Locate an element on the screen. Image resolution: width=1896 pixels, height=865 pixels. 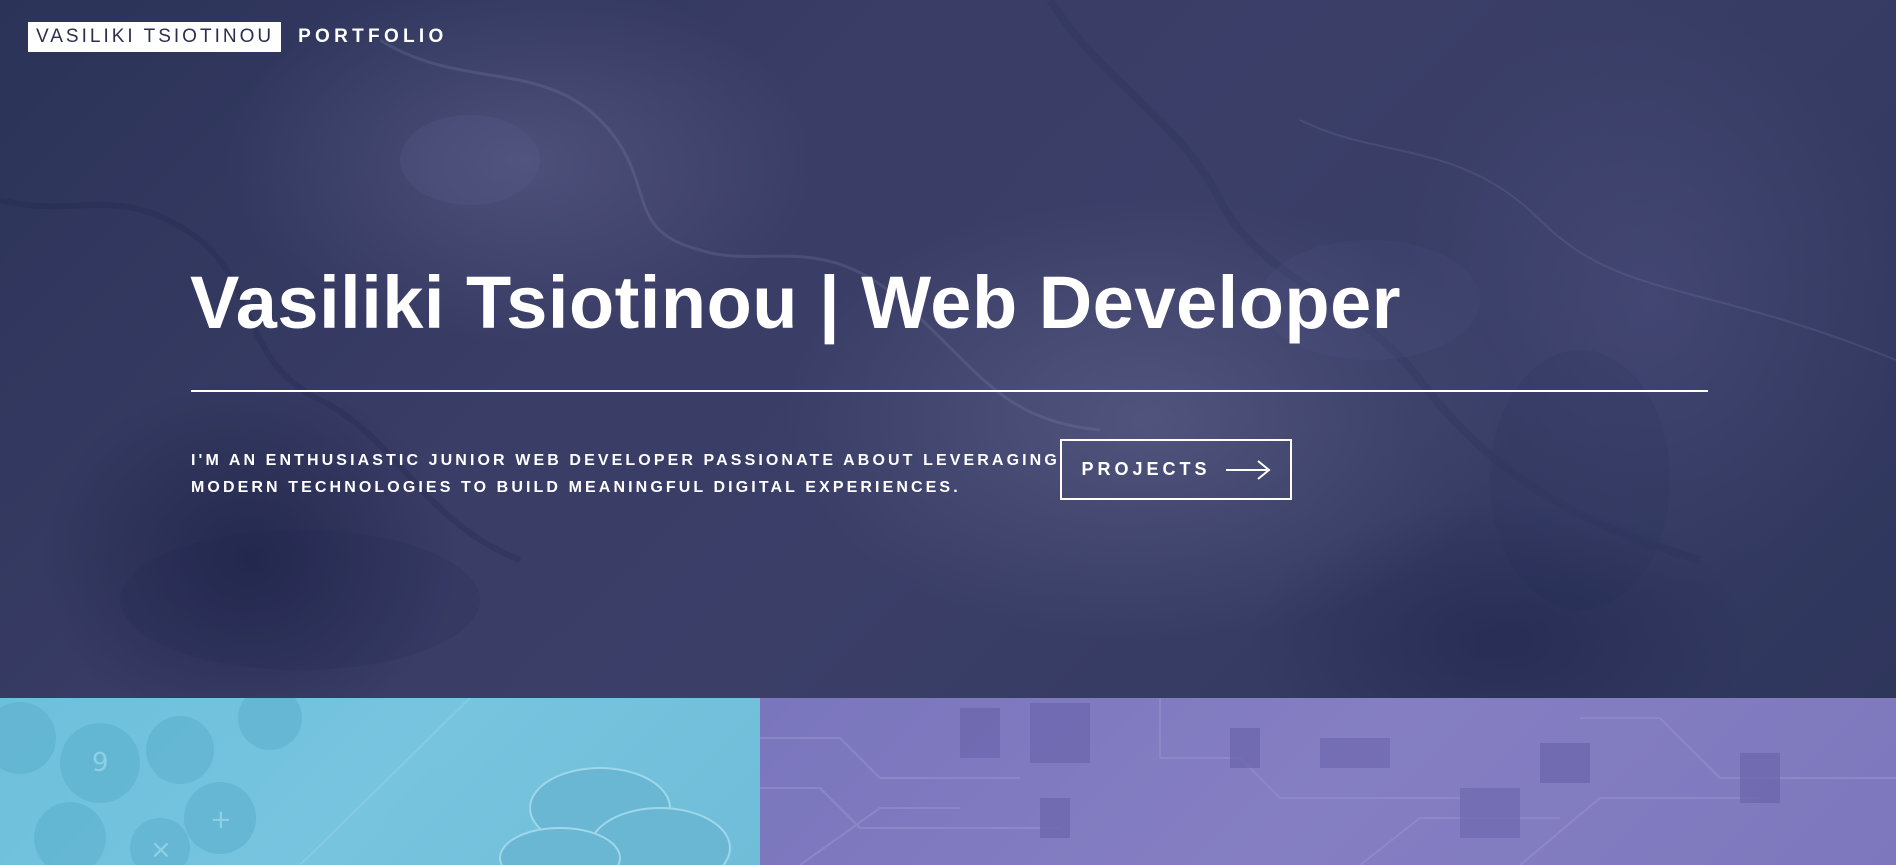
project-card-right is located at coordinates (1328, 781).